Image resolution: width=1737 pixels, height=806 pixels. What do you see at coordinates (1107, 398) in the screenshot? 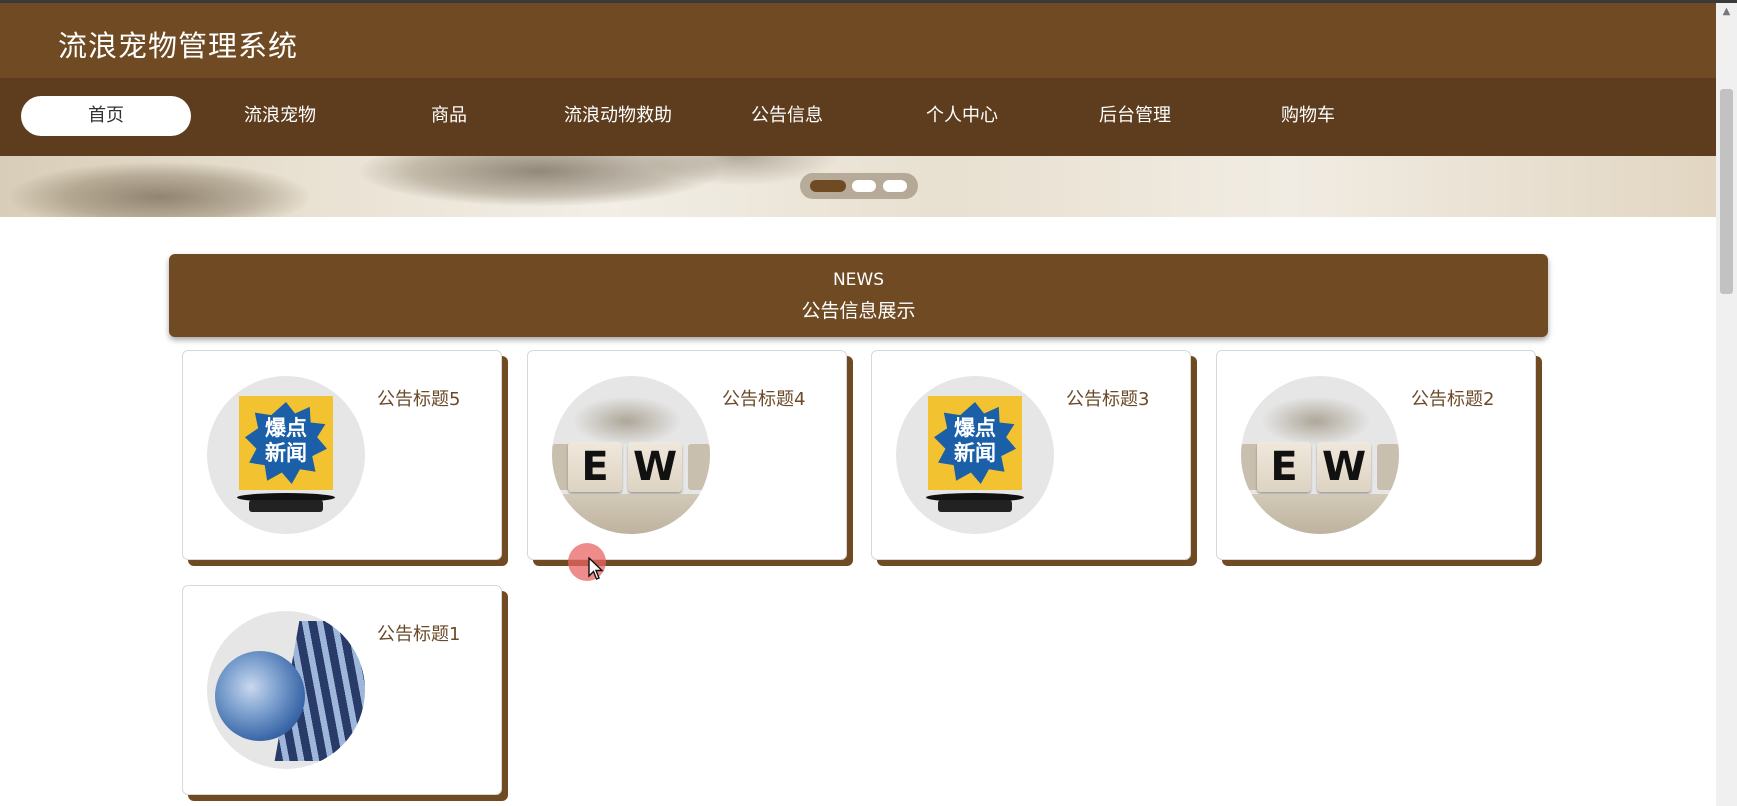
I see `news-card-title: 公告标题3` at bounding box center [1107, 398].